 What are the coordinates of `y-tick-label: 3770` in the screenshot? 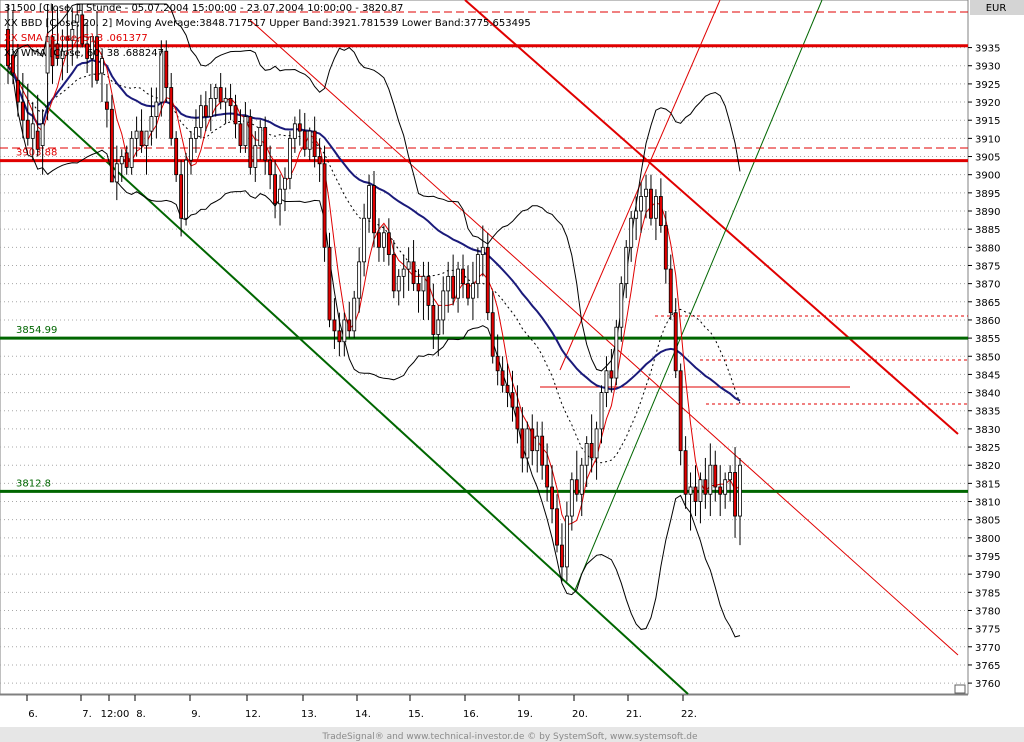 It's located at (987, 648).